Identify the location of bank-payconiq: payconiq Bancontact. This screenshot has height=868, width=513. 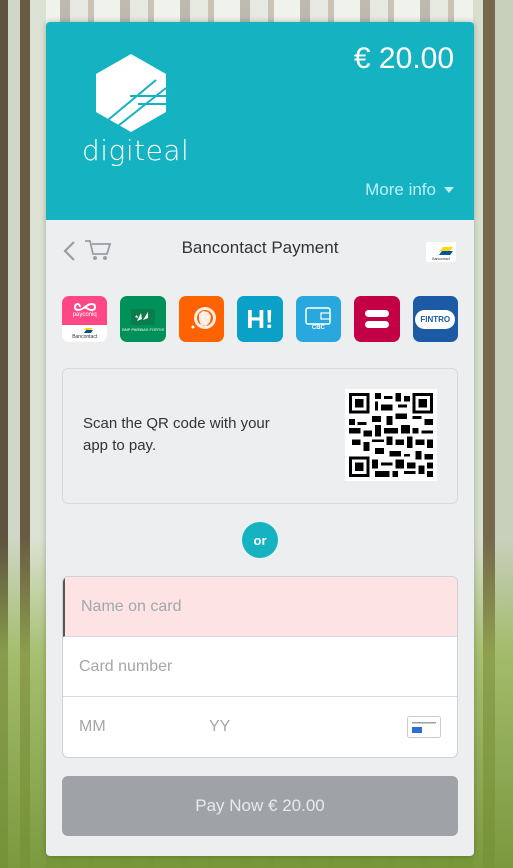
(85, 319).